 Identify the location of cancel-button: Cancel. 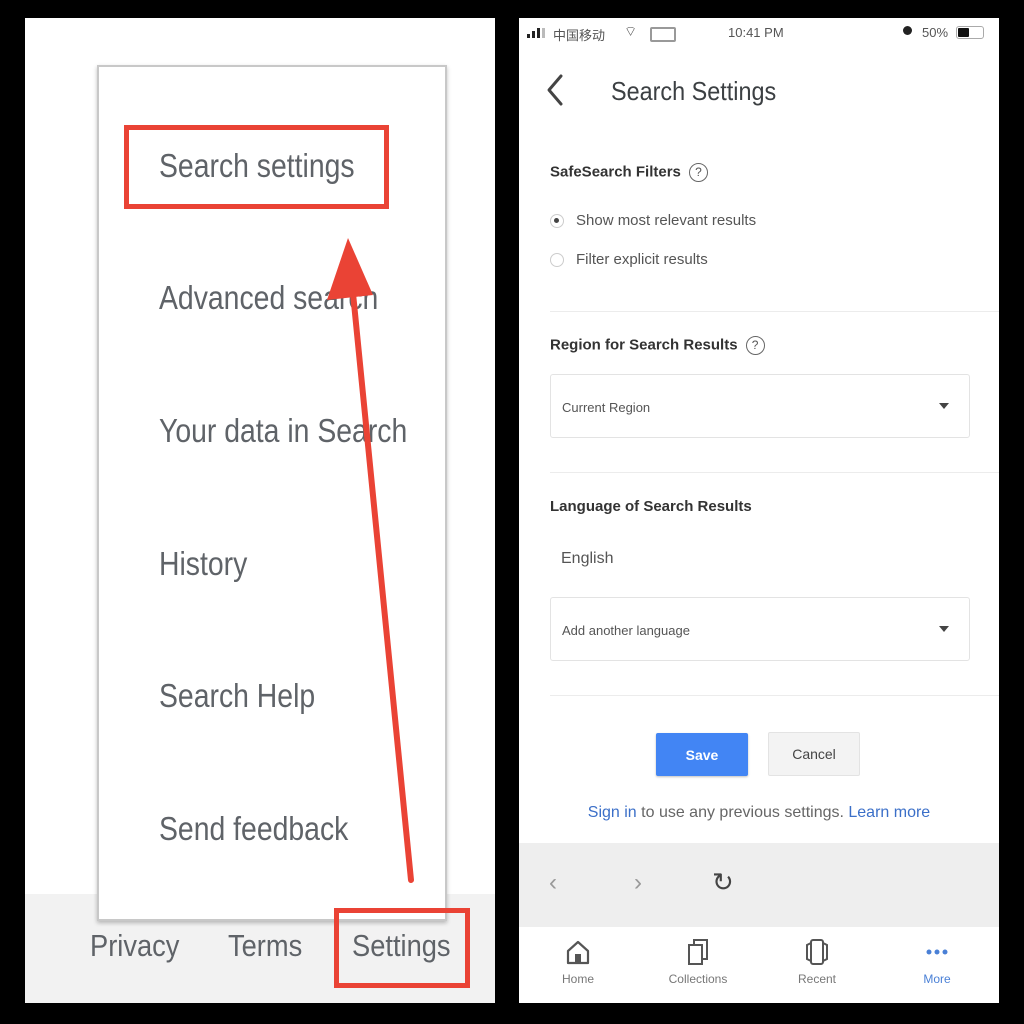
(814, 754).